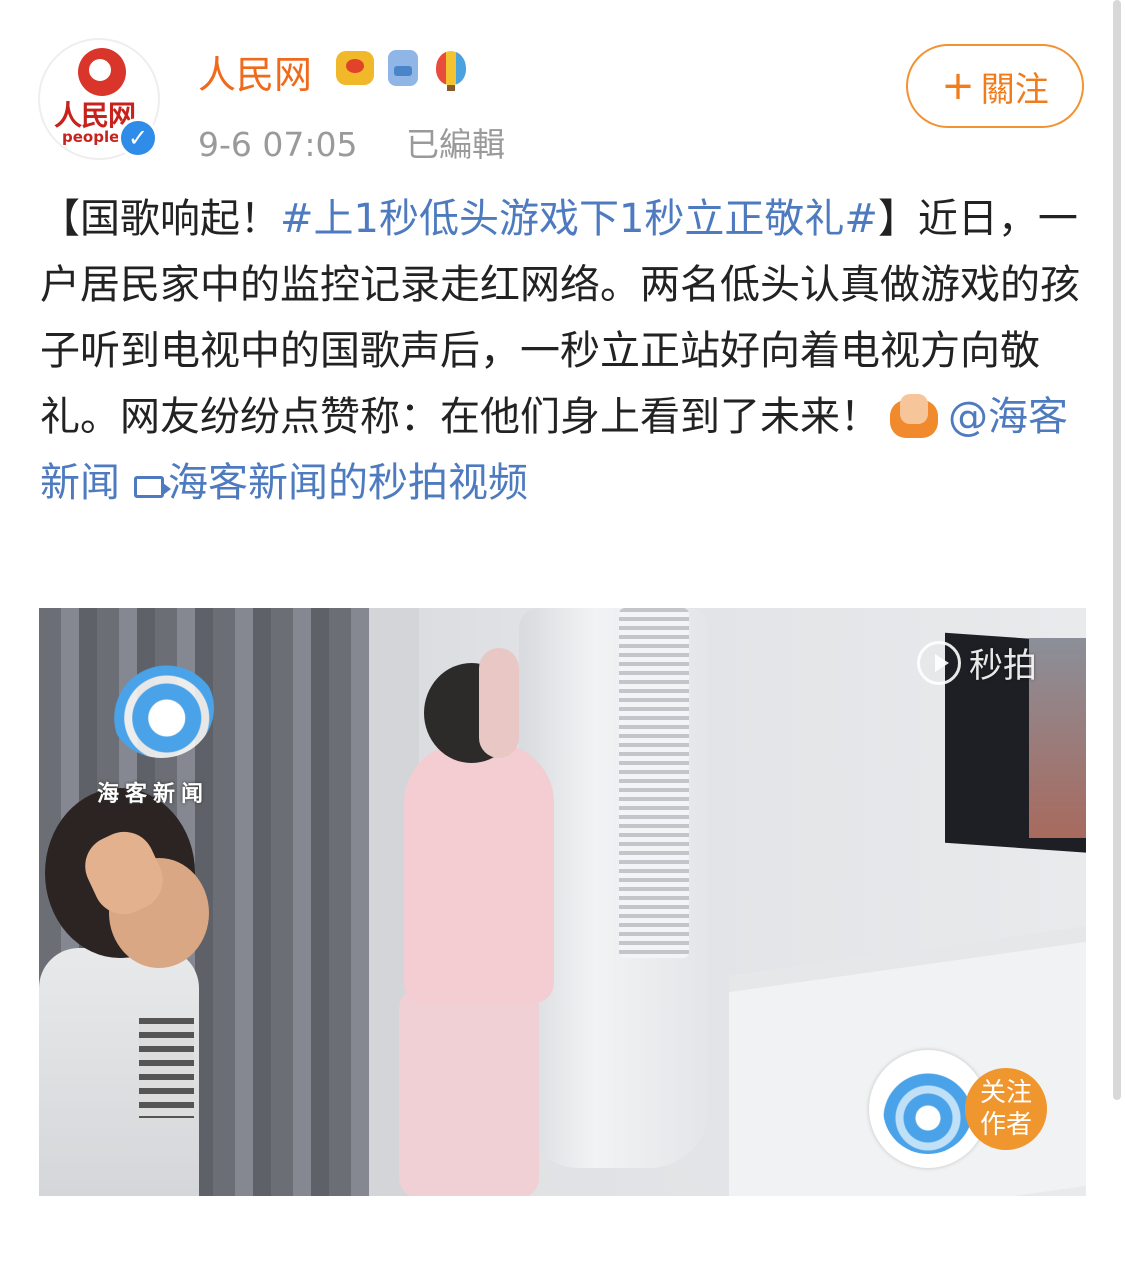 This screenshot has width=1125, height=1266. Describe the element at coordinates (939, 662) in the screenshot. I see `miaopai-play-icon` at that location.